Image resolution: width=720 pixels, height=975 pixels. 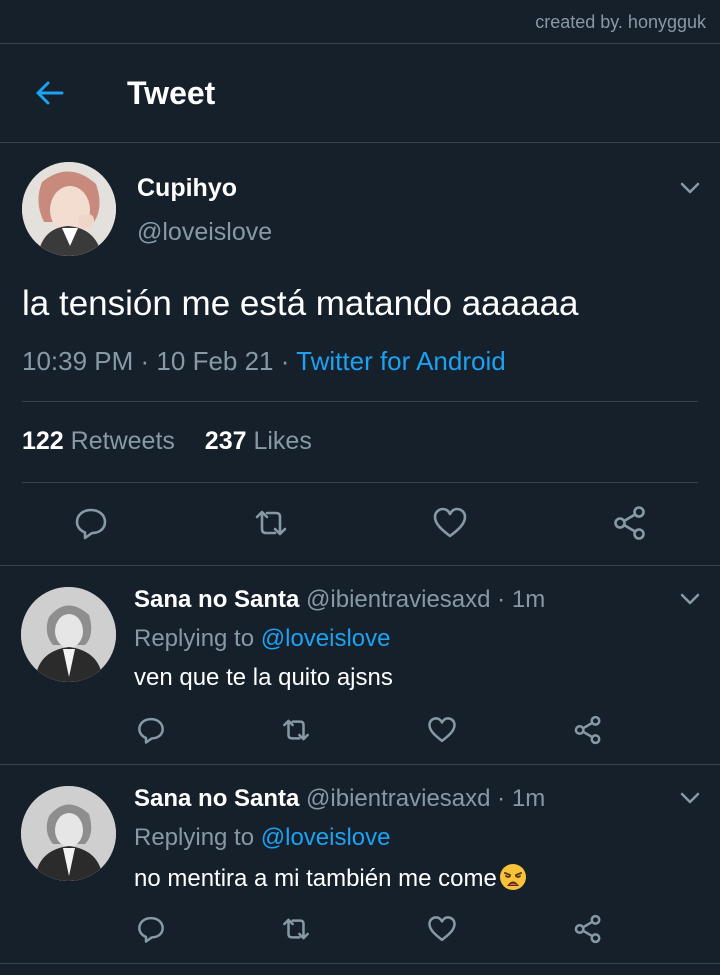 I want to click on tweet-stats: 122 Retweets 237 Likes, so click(x=167, y=441).